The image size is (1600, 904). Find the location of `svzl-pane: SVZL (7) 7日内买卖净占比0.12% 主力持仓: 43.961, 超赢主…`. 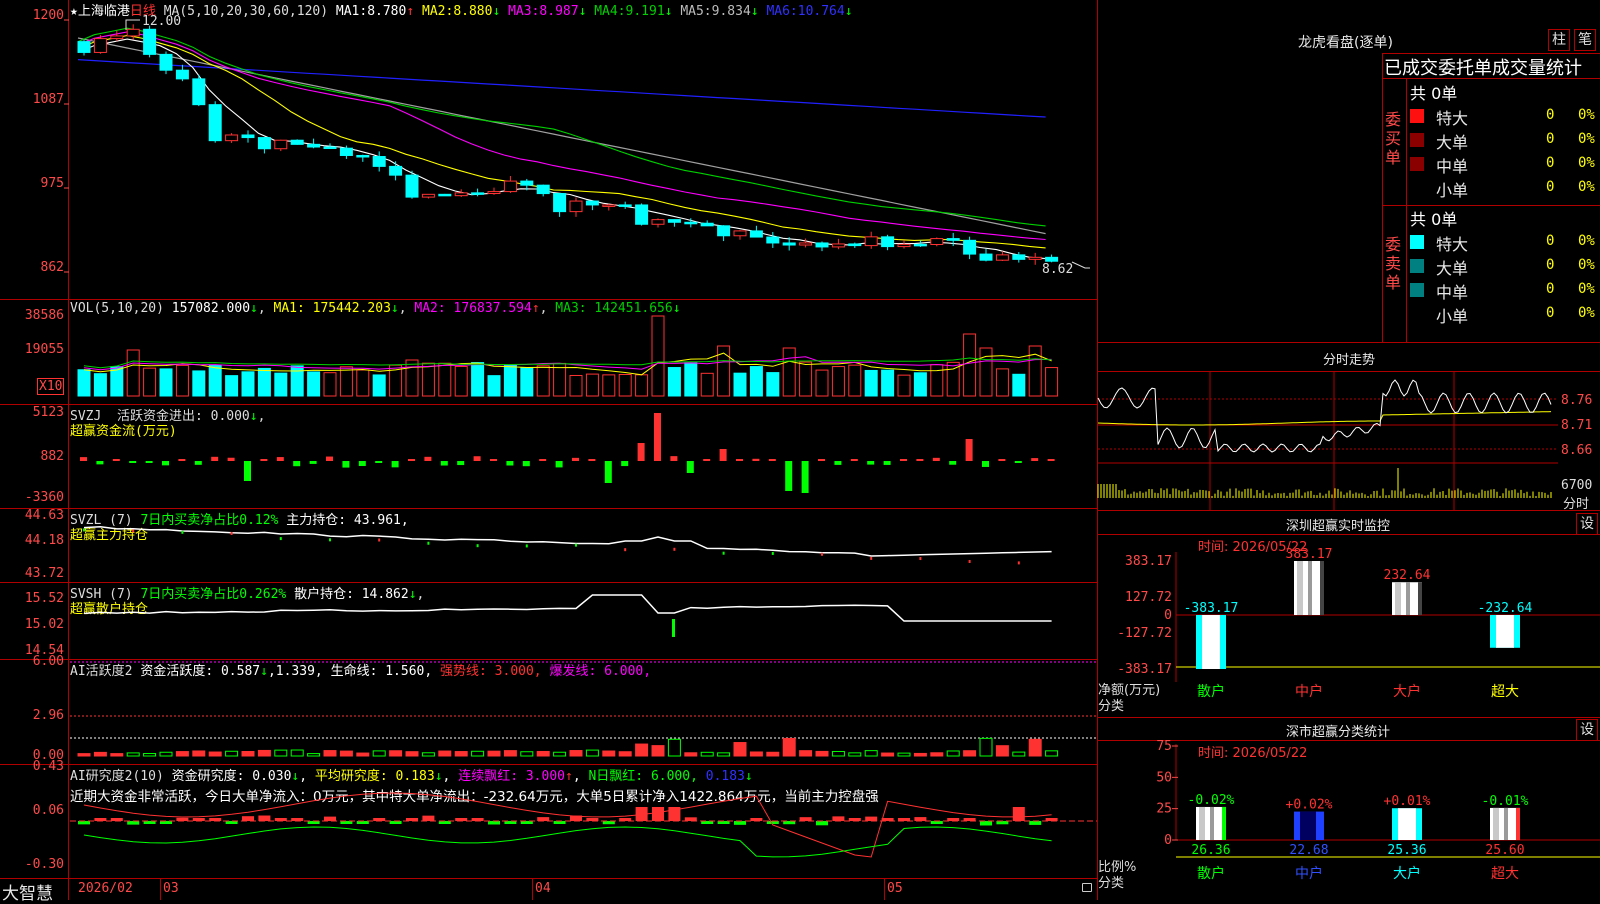

svzl-pane: SVZL (7) 7日内买卖净占比0.12% 主力持仓: 43.961, 超赢主… is located at coordinates (548, 545).